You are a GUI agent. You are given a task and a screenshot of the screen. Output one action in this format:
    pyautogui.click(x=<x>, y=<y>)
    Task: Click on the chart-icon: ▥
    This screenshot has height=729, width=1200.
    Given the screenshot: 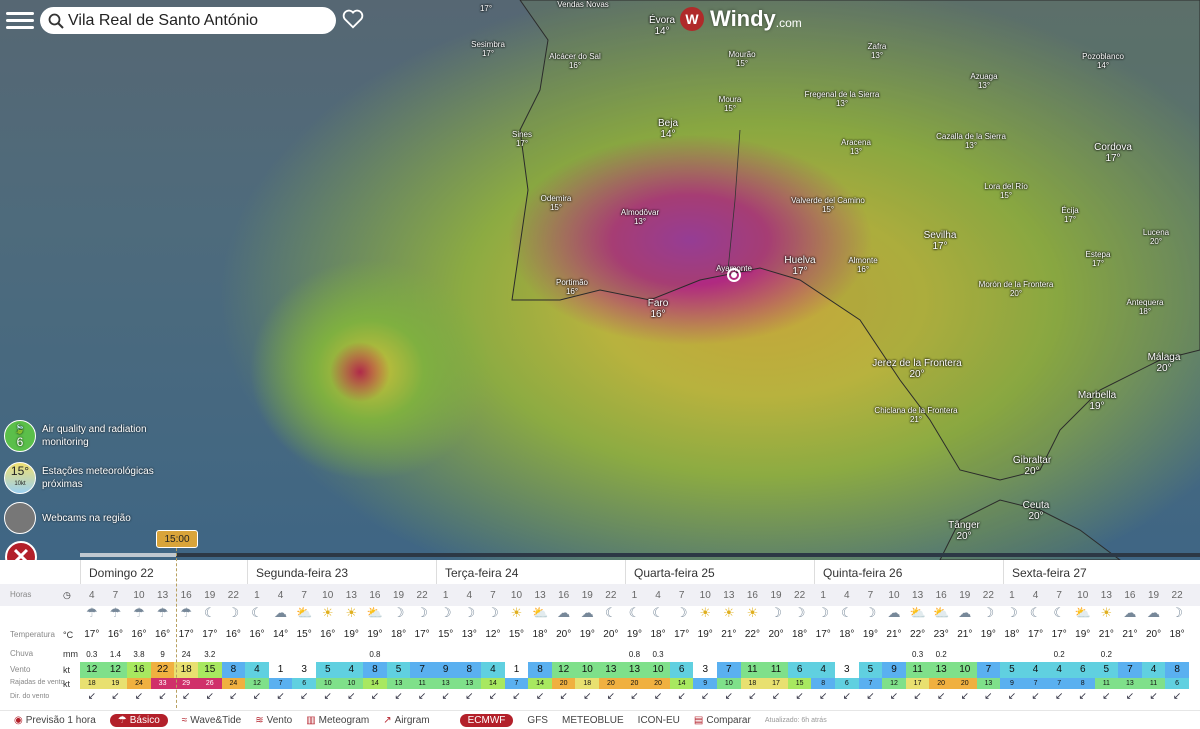 What is the action you would take?
    pyautogui.click(x=311, y=720)
    